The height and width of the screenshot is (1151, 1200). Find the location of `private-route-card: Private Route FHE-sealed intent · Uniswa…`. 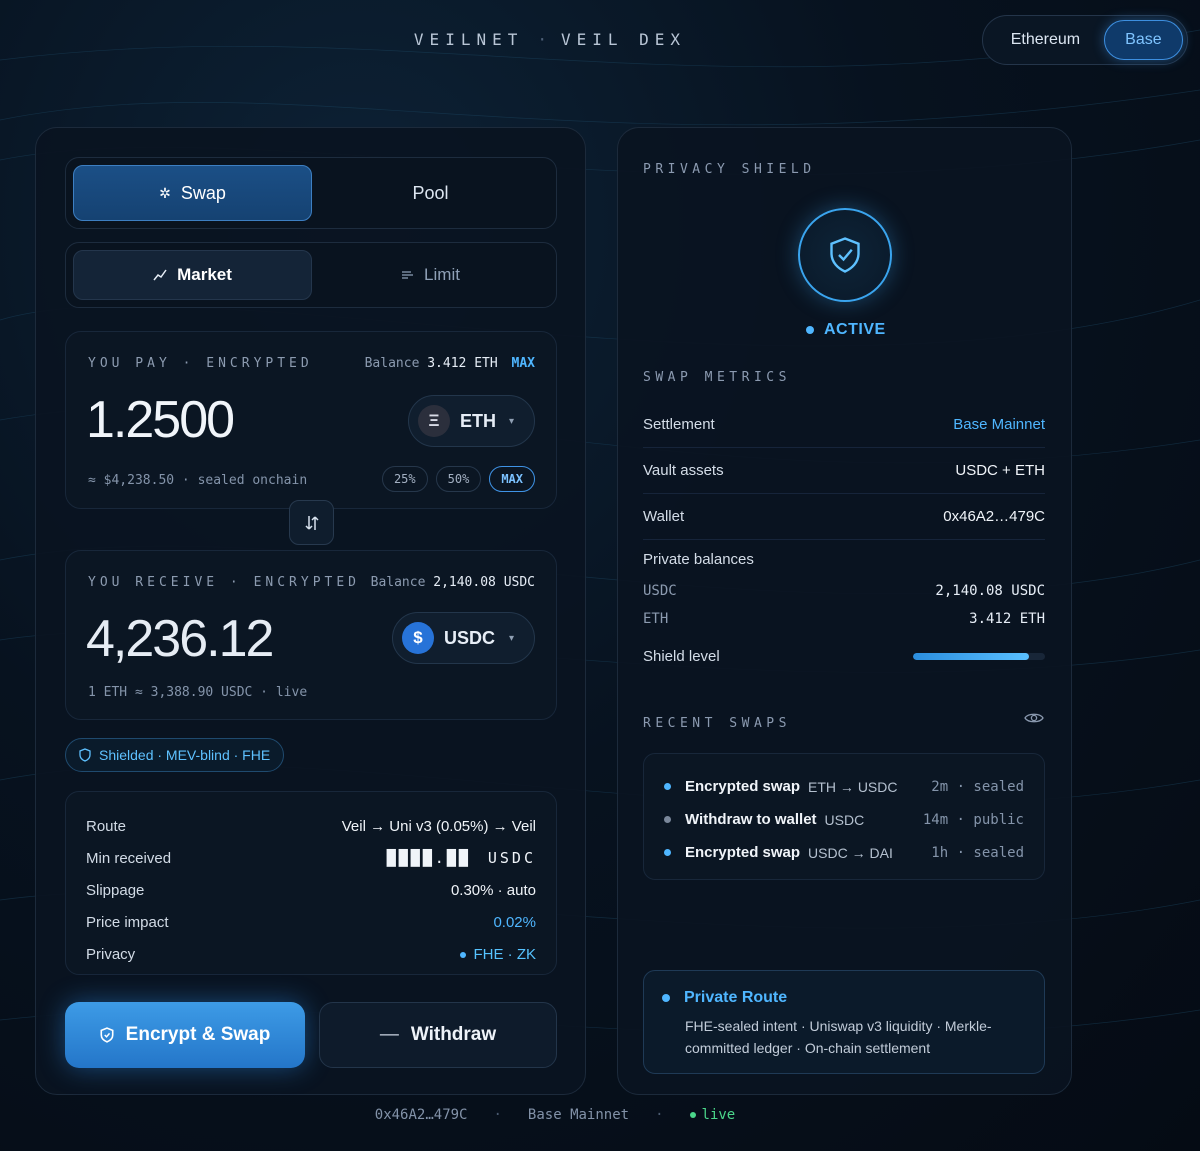

private-route-card: Private Route FHE-sealed intent · Uniswa… is located at coordinates (844, 1022).